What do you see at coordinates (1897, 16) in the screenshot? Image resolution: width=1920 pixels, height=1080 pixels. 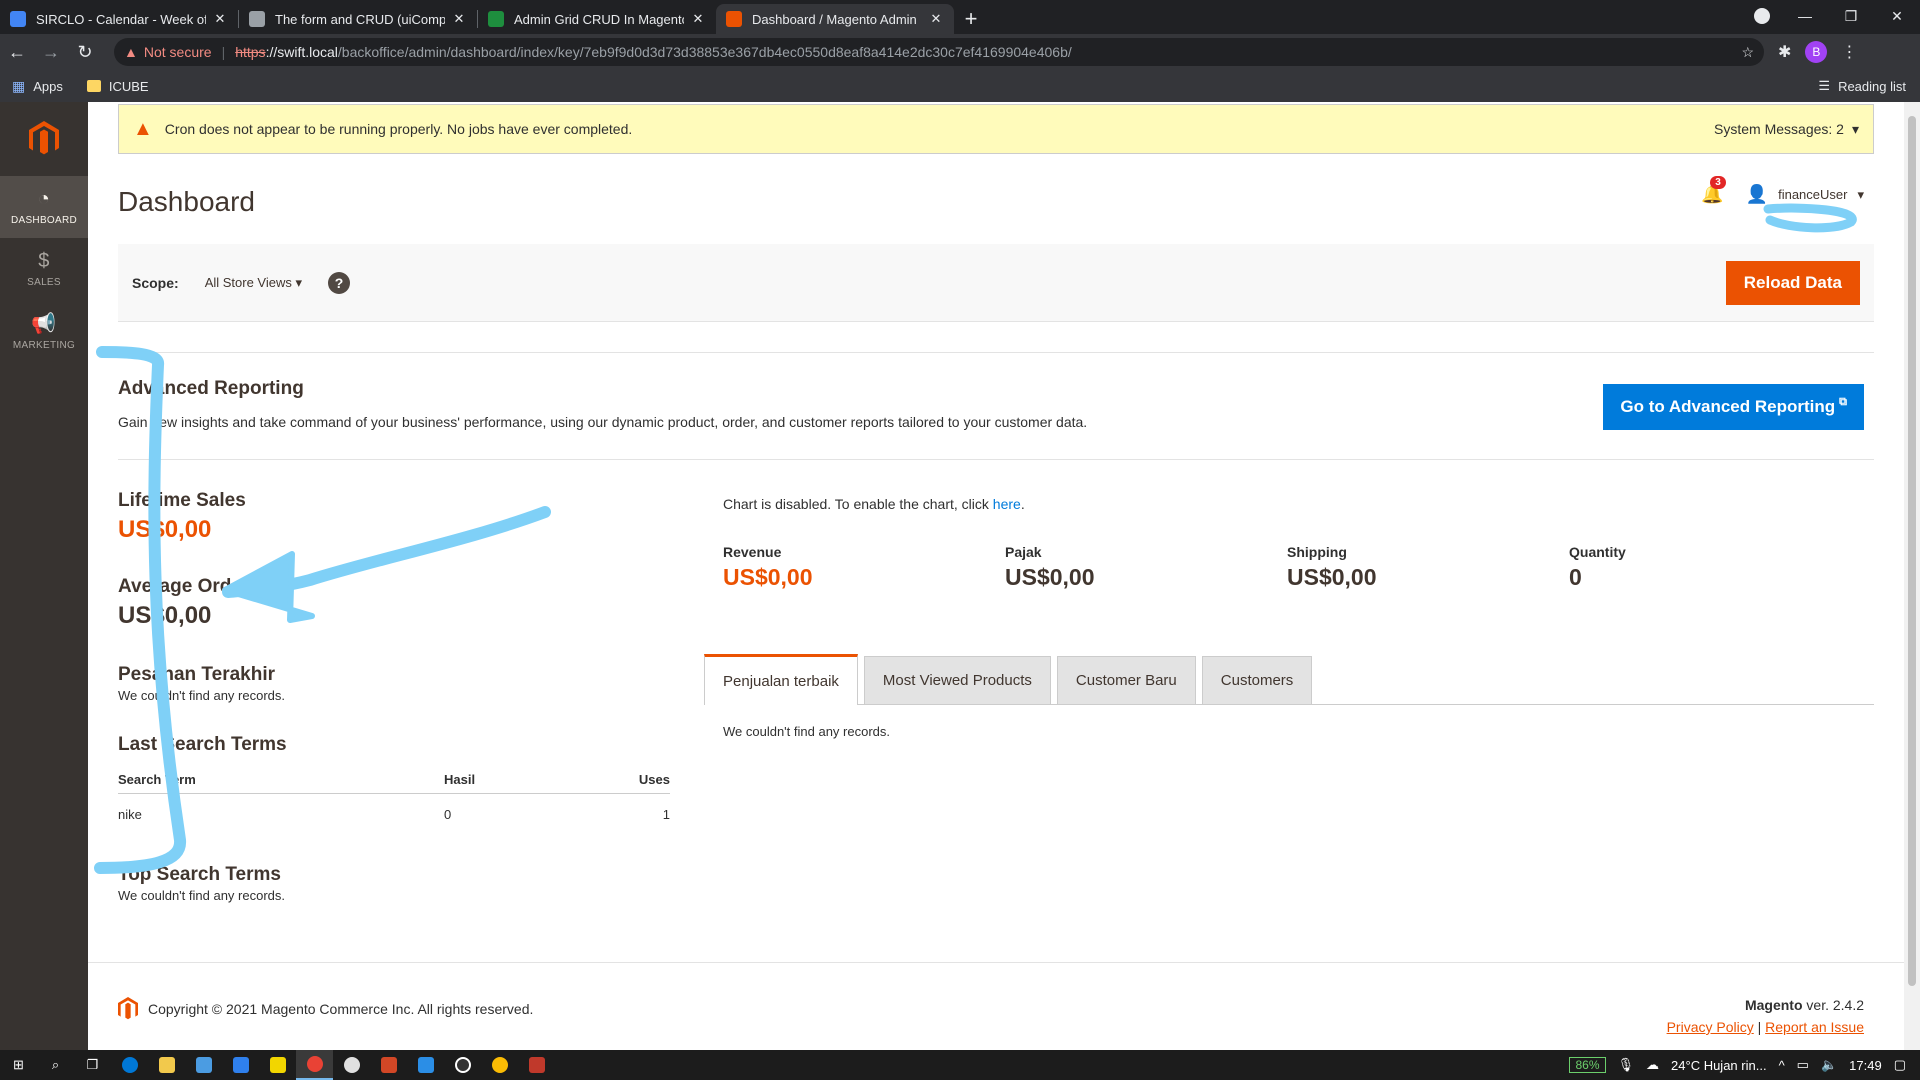 I see `close-window-icon: ✕` at bounding box center [1897, 16].